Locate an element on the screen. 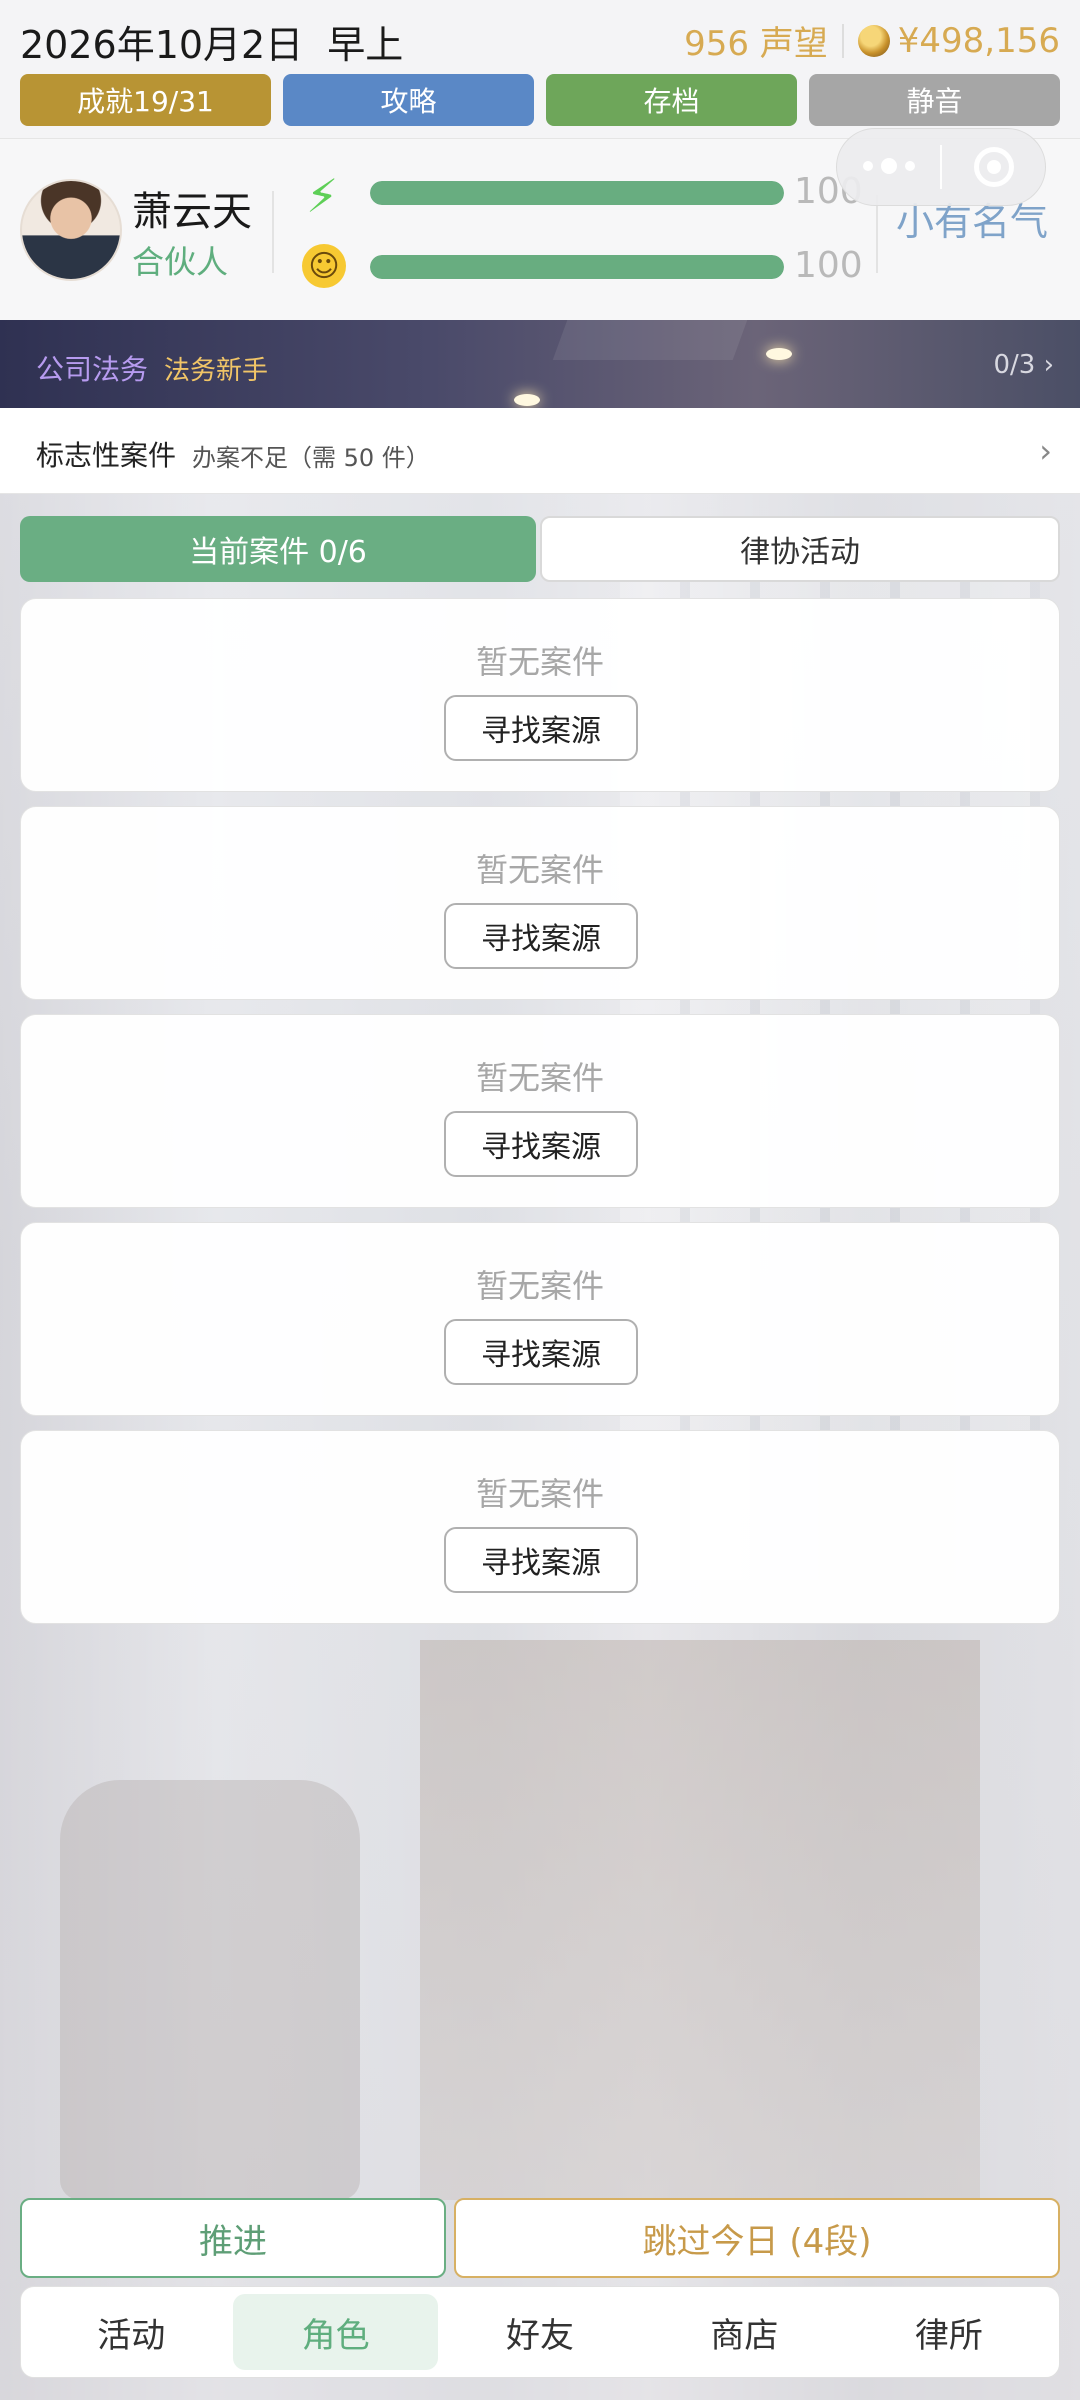 This screenshot has width=1080, height=2400. landmark-subtitle: 办案不足（需 50 件） is located at coordinates (311, 458).